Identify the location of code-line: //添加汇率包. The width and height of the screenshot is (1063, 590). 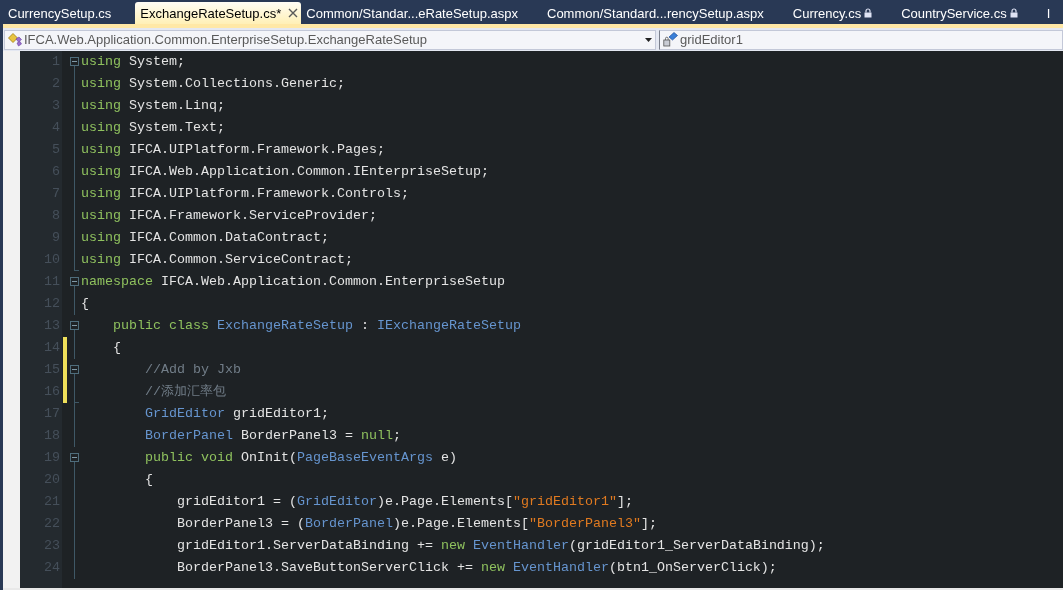
(185, 391).